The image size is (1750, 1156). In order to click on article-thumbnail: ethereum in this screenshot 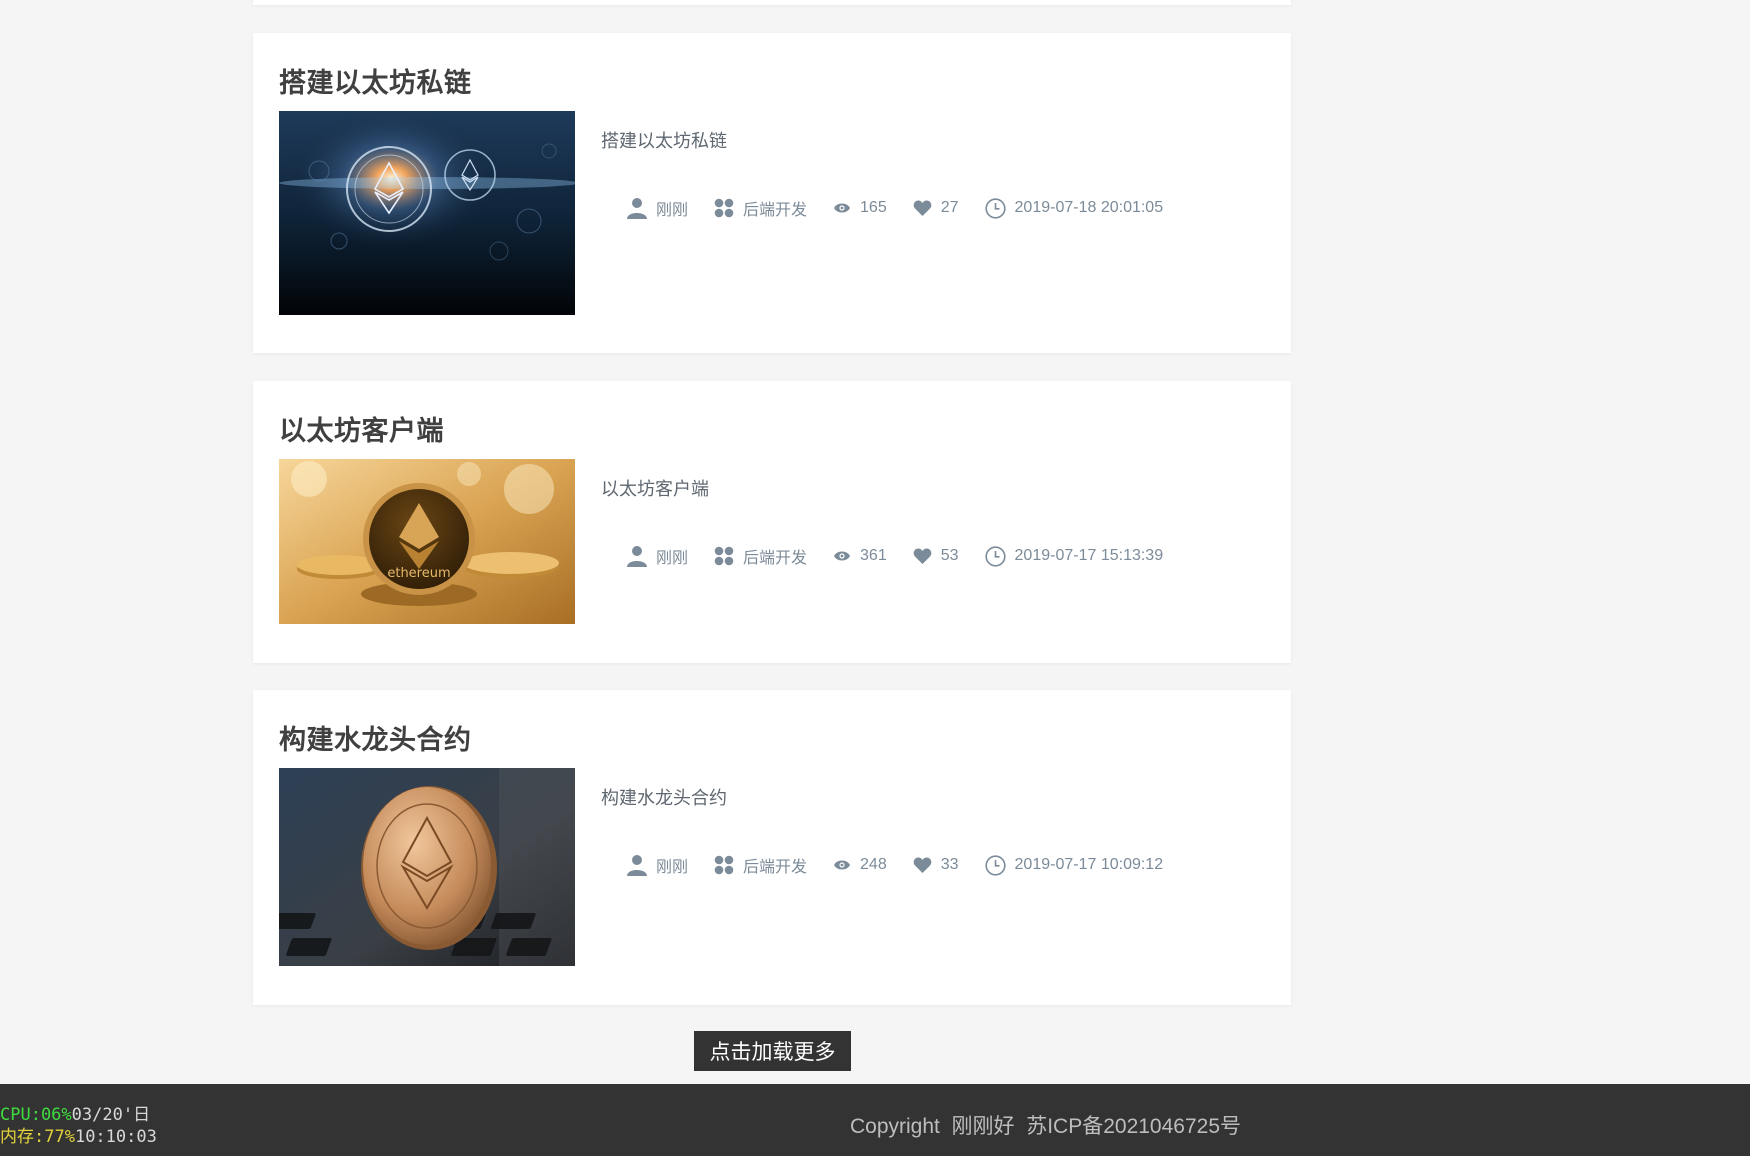, I will do `click(427, 541)`.